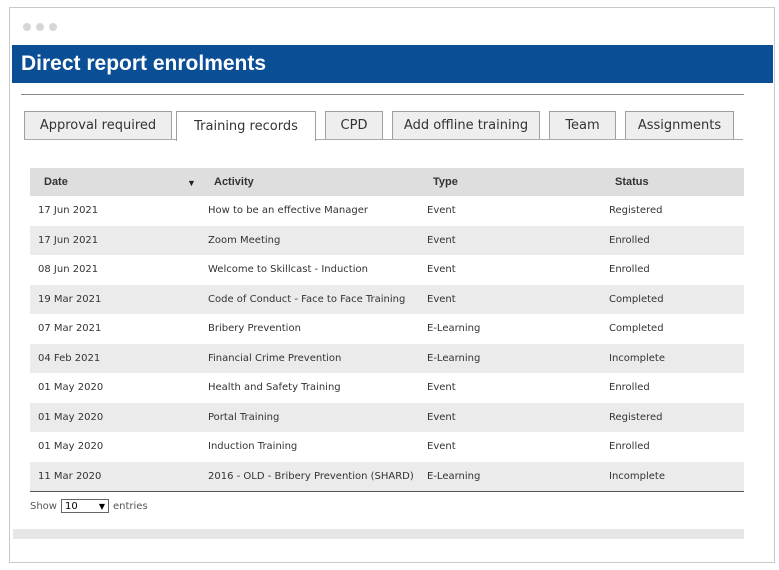 The image size is (779, 570). What do you see at coordinates (354, 125) in the screenshot?
I see `tab-cpd: CPD` at bounding box center [354, 125].